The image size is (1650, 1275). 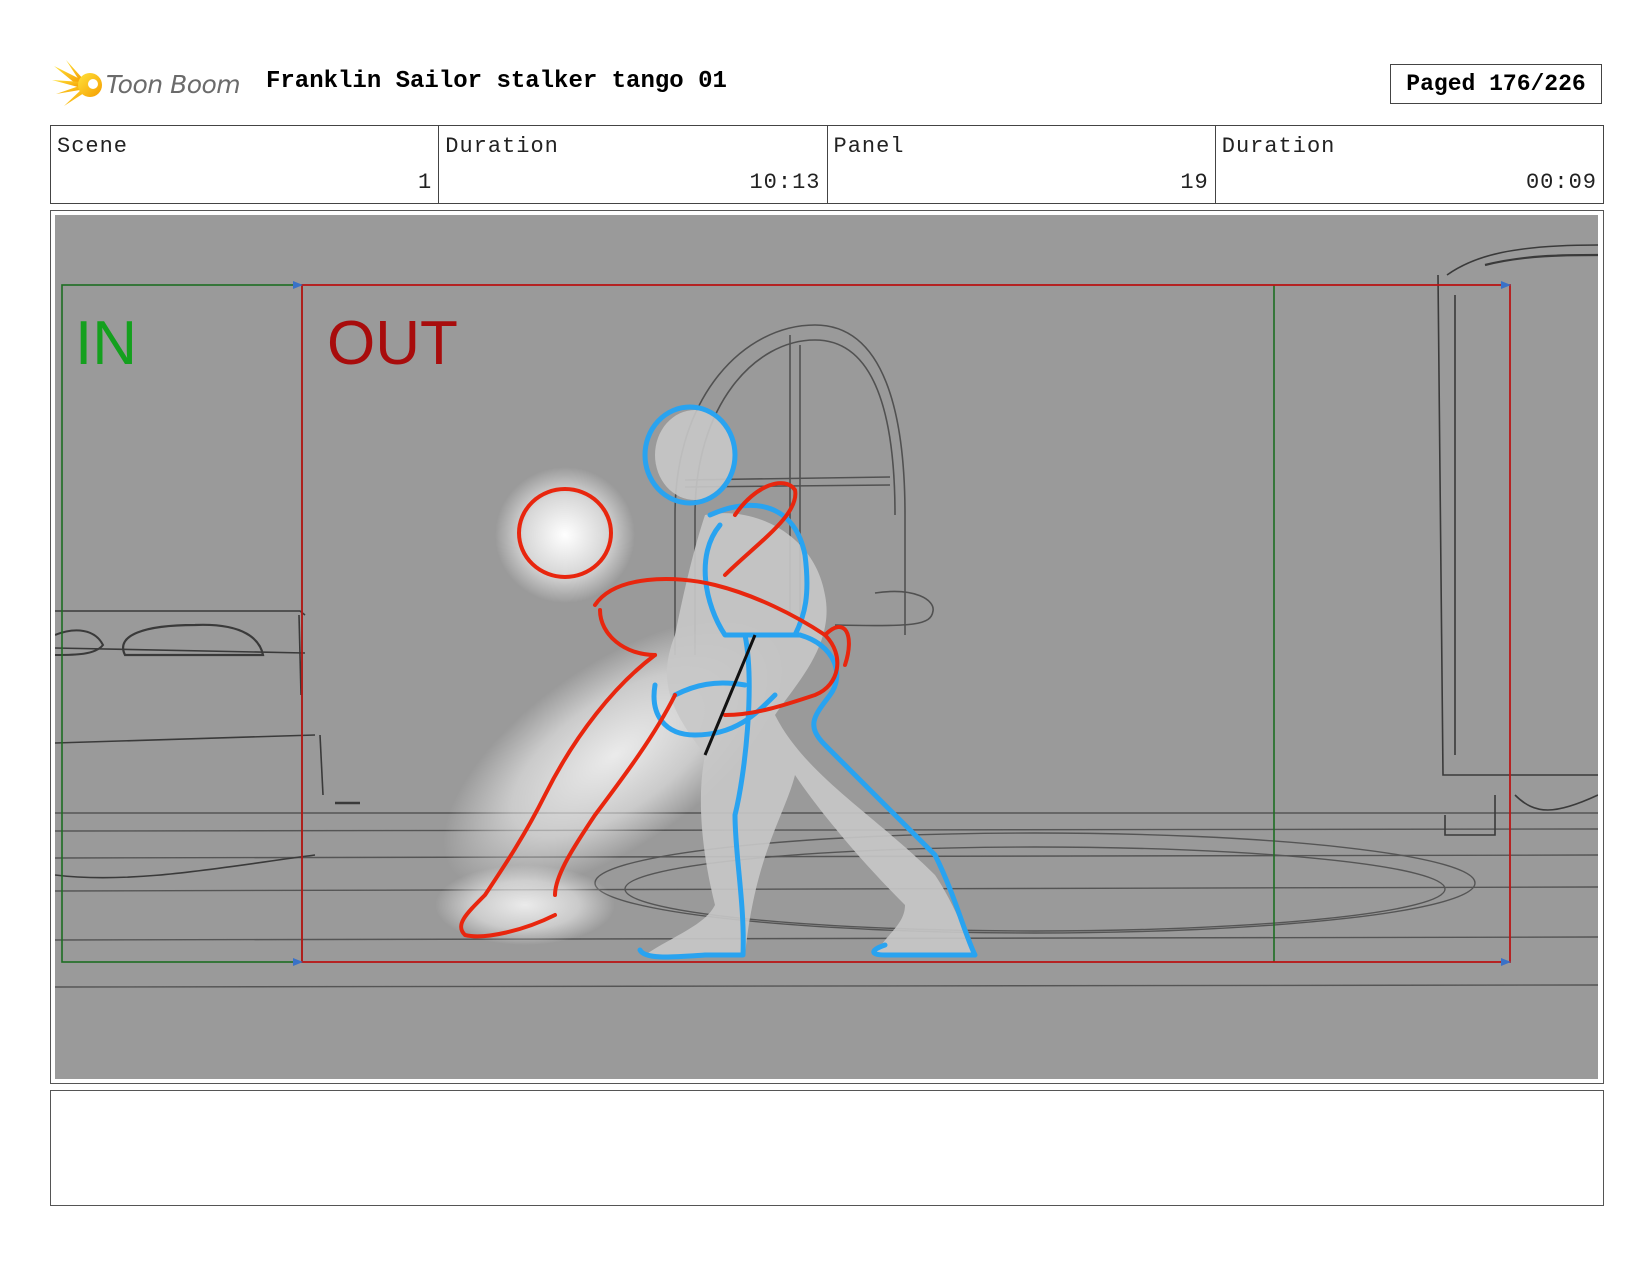 What do you see at coordinates (785, 182) in the screenshot?
I see `scene-duration-value: 10:13` at bounding box center [785, 182].